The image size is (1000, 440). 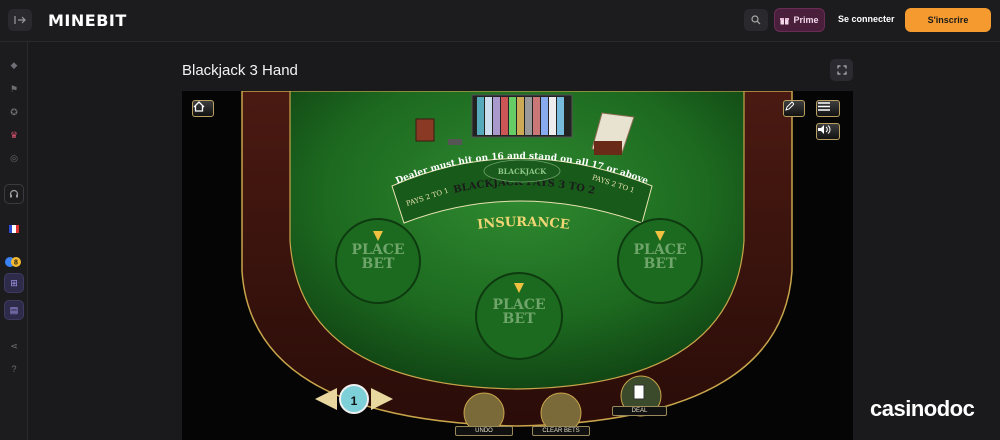 I want to click on left-sidebar: ◆ ⚑ ✪ ♛ ◎ 8 ⊞ ▤ ⋖ ?, so click(x=14, y=241).